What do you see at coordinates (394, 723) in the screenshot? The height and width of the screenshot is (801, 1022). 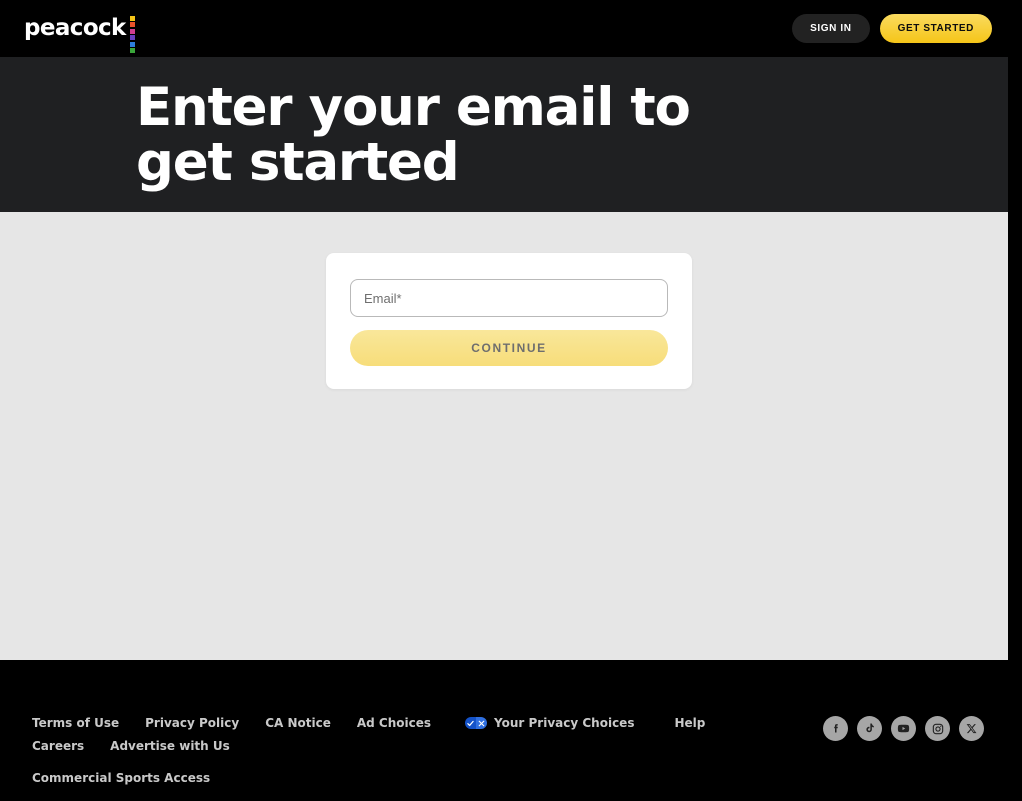 I see `footer-link-ad-choices: Ad Choices` at bounding box center [394, 723].